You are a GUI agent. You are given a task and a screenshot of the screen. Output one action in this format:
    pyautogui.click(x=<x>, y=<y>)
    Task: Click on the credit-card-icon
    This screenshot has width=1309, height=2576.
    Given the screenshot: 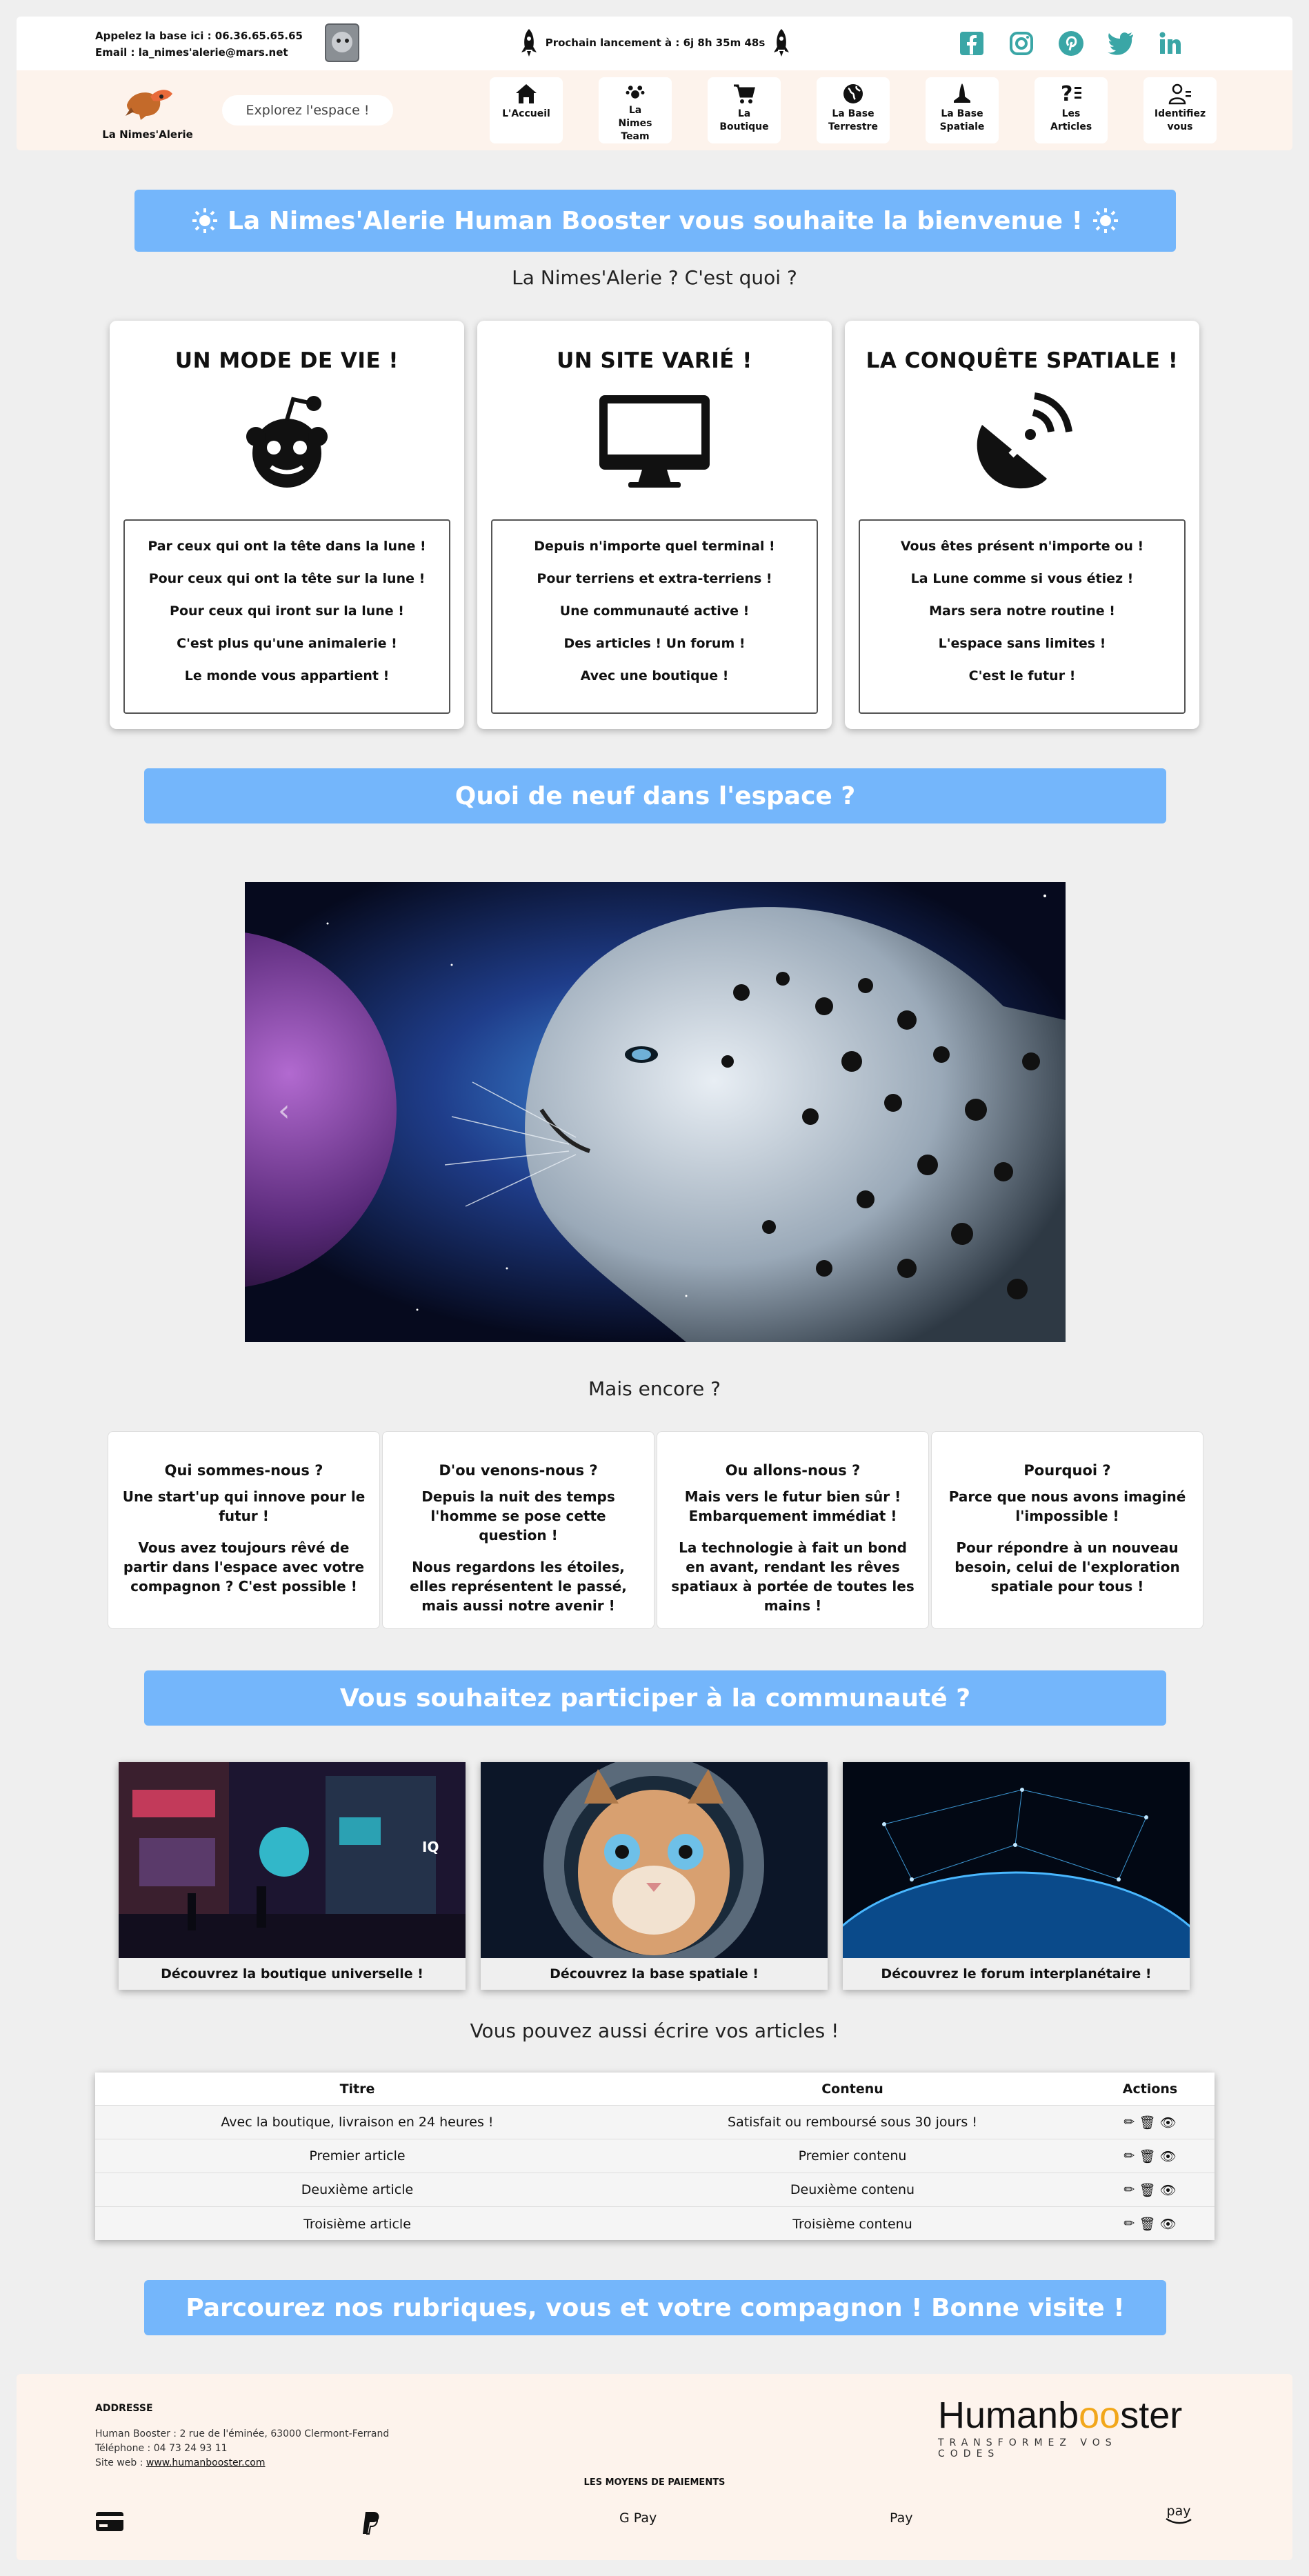 What is the action you would take?
    pyautogui.click(x=109, y=2521)
    